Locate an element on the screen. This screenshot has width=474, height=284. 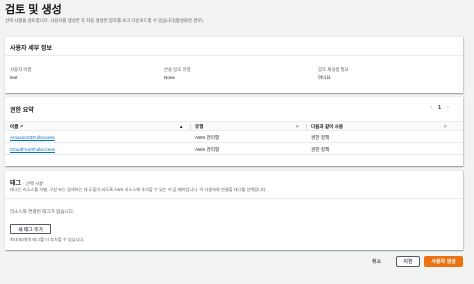
create-user-button: 사용자 생성 is located at coordinates (443, 261).